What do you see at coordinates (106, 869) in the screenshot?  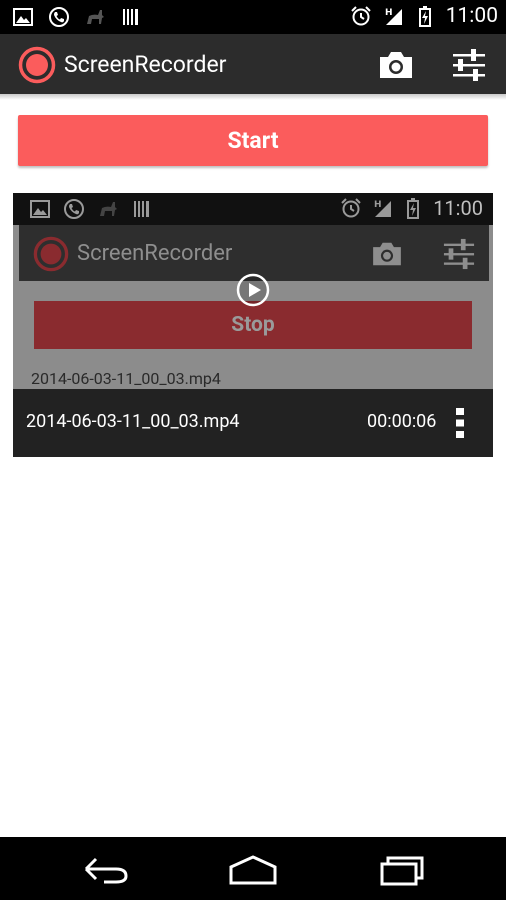 I see `back-icon` at bounding box center [106, 869].